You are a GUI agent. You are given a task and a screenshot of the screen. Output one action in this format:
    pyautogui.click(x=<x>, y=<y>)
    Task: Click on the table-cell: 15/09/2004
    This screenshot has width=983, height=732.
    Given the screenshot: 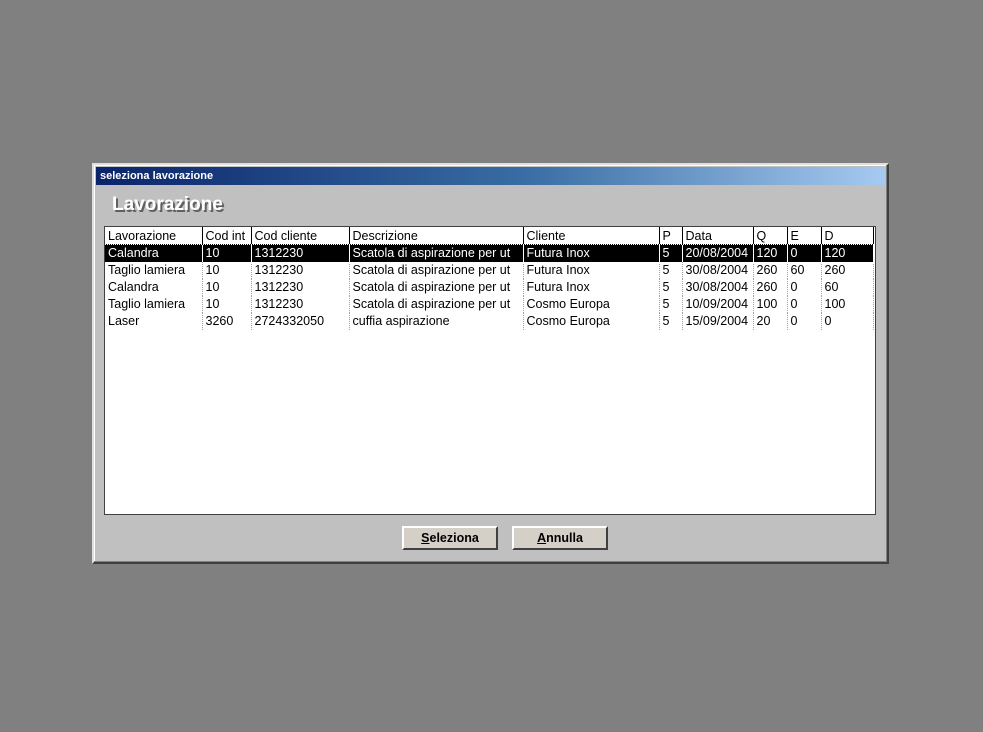 What is the action you would take?
    pyautogui.click(x=718, y=321)
    